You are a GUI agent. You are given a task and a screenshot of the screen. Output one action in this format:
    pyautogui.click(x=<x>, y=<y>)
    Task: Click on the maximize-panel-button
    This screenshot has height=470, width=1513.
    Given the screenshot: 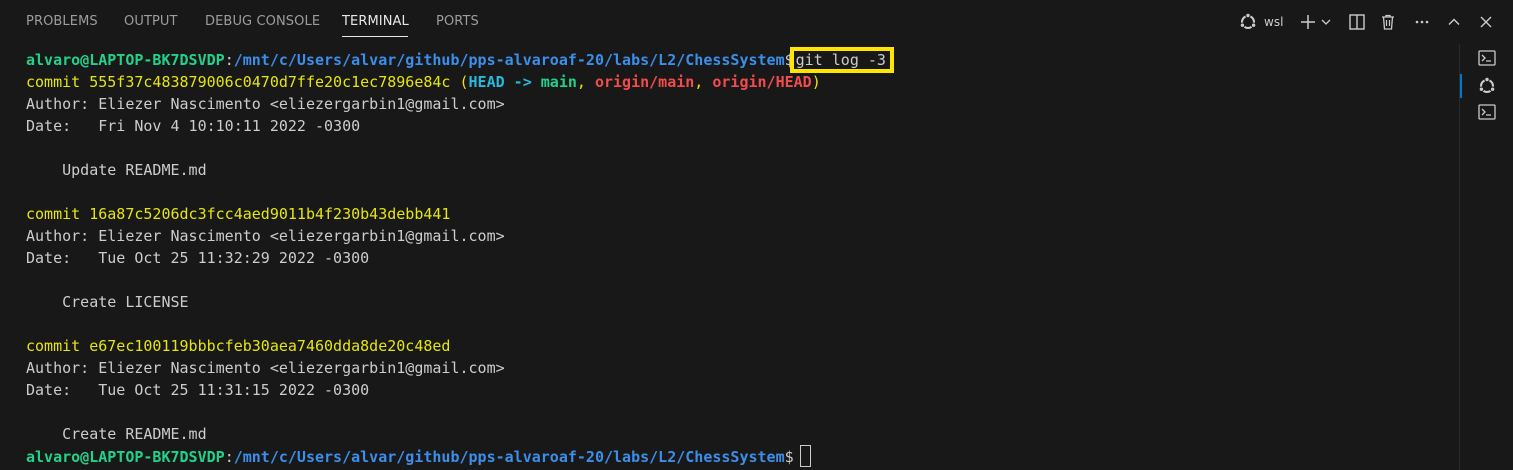 What is the action you would take?
    pyautogui.click(x=1454, y=22)
    